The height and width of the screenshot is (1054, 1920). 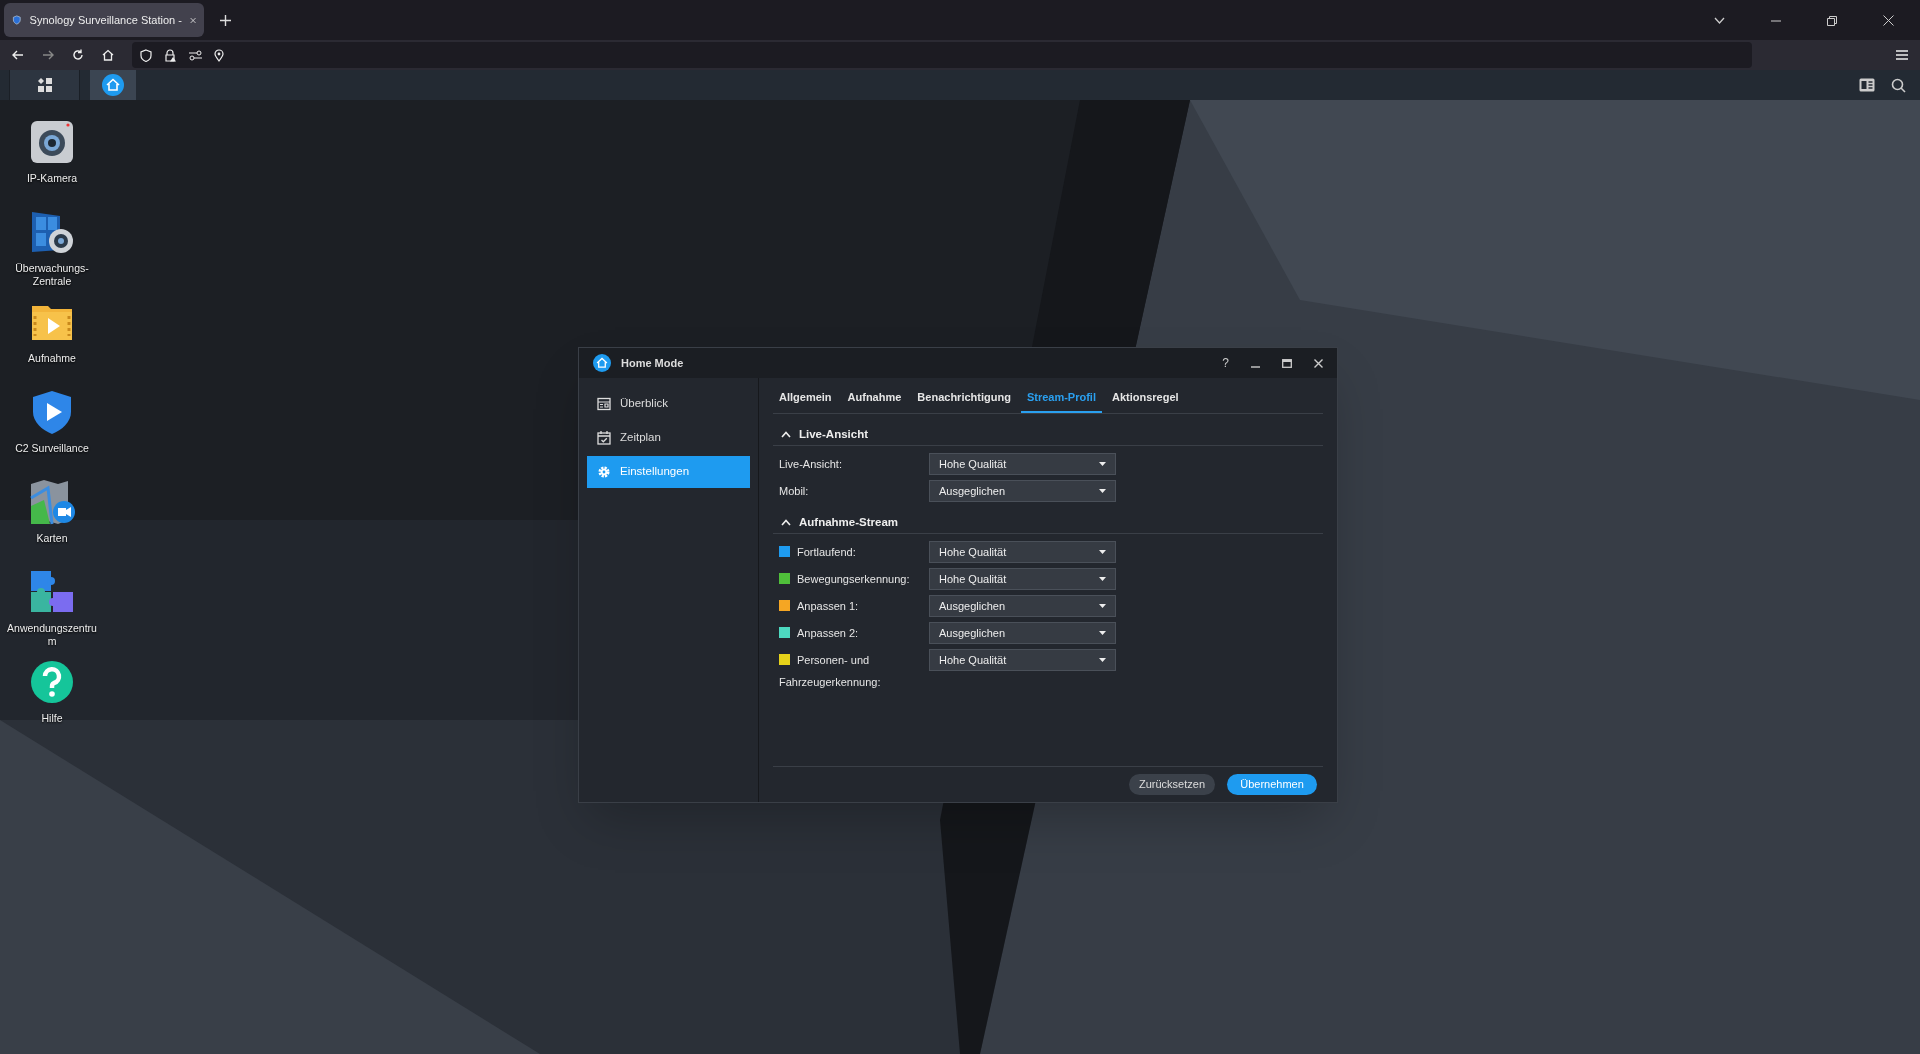 What do you see at coordinates (1145, 400) in the screenshot?
I see `tab: Aktionsregel` at bounding box center [1145, 400].